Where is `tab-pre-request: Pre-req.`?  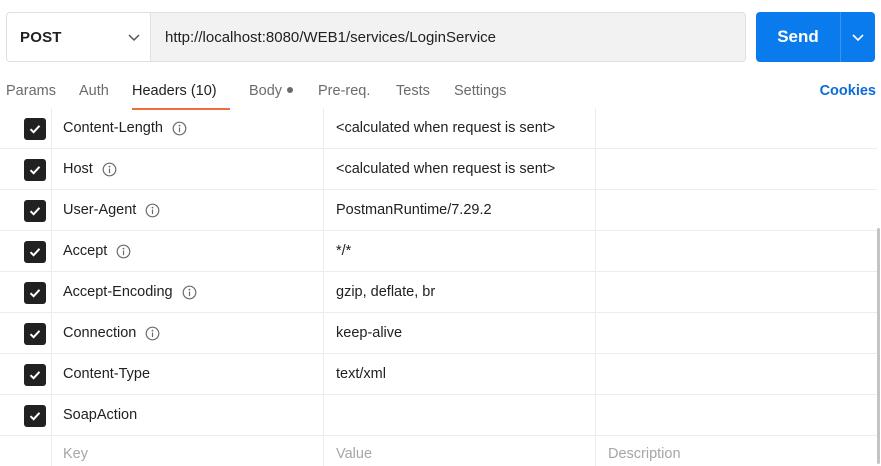
tab-pre-request: Pre-req. is located at coordinates (344, 91).